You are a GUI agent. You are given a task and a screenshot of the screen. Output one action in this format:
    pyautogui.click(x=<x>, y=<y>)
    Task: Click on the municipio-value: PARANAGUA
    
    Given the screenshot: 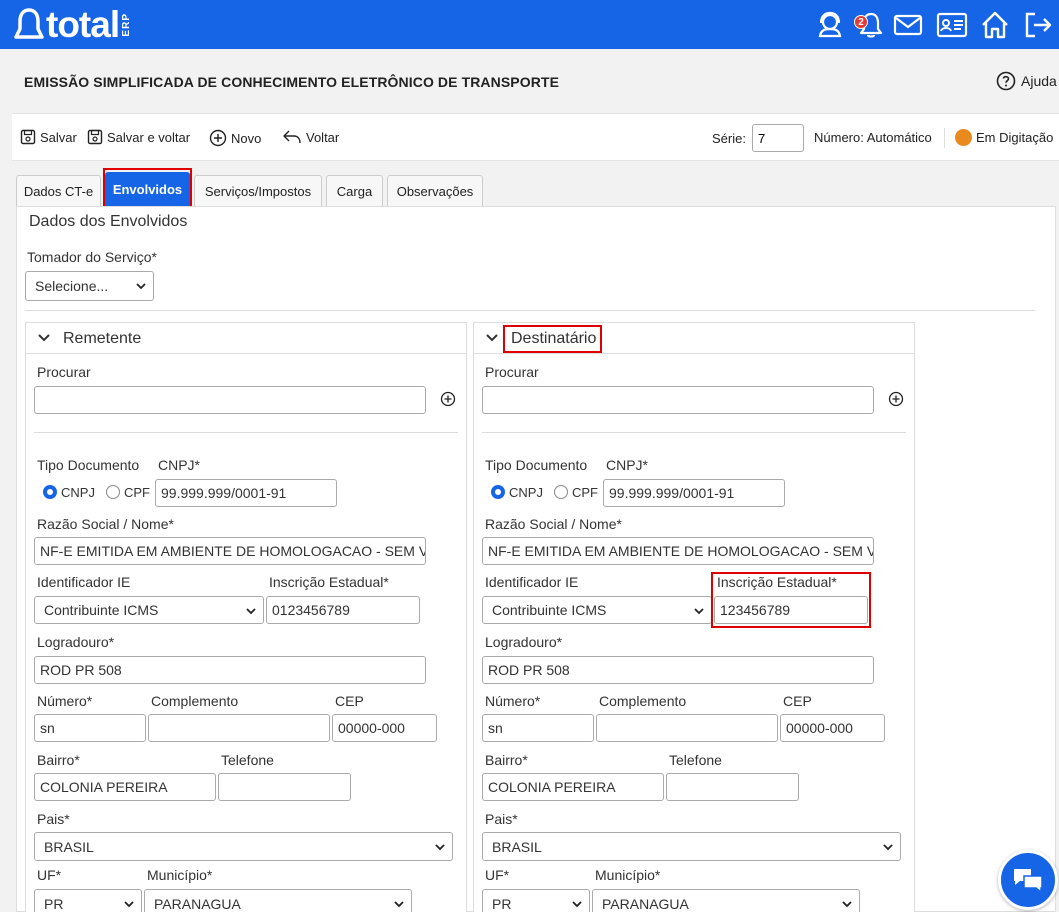 What is the action you would take?
    pyautogui.click(x=197, y=904)
    